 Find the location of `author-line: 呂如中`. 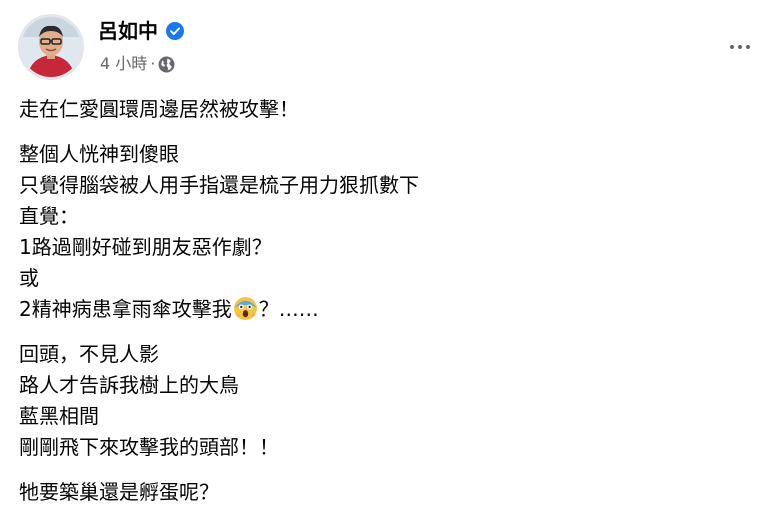

author-line: 呂如中 is located at coordinates (141, 31).